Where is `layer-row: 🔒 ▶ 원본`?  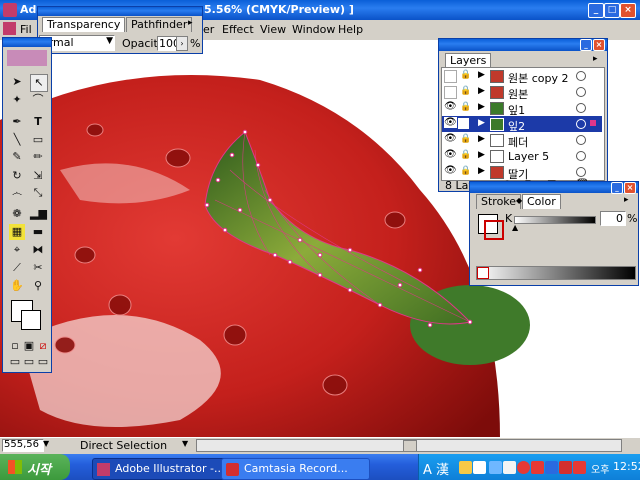
layer-row: 🔒 ▶ 원본 is located at coordinates (522, 92).